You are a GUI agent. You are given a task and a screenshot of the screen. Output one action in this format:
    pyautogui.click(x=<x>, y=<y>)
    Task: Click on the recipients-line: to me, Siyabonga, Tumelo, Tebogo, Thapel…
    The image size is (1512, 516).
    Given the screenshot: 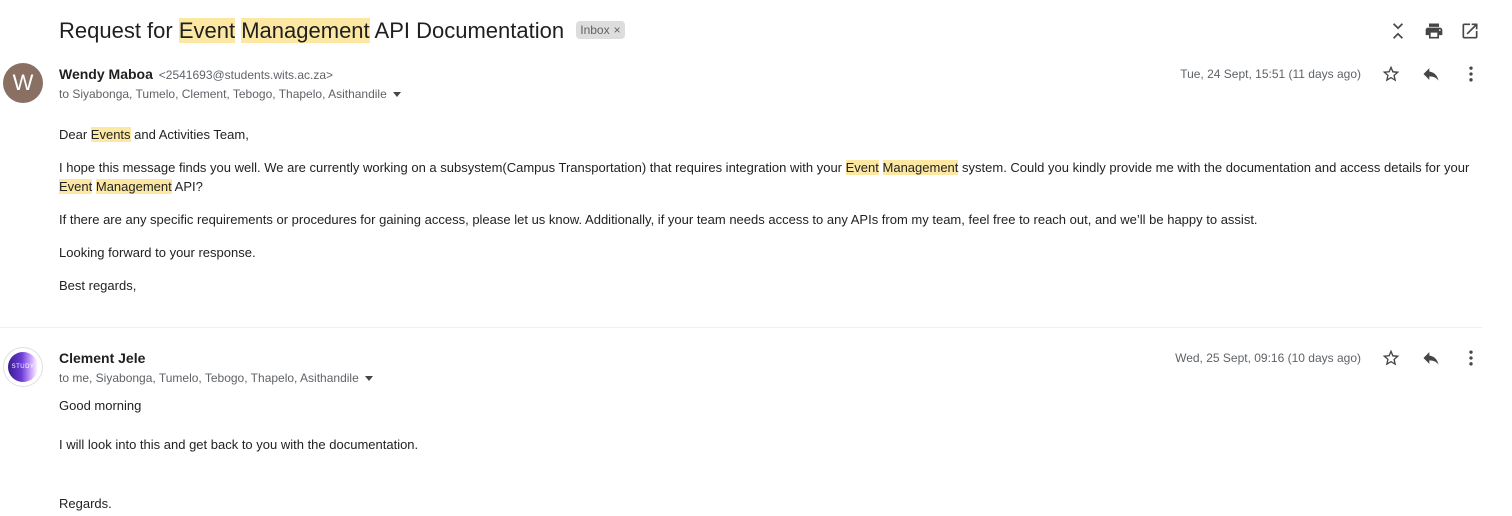 What is the action you would take?
    pyautogui.click(x=216, y=378)
    